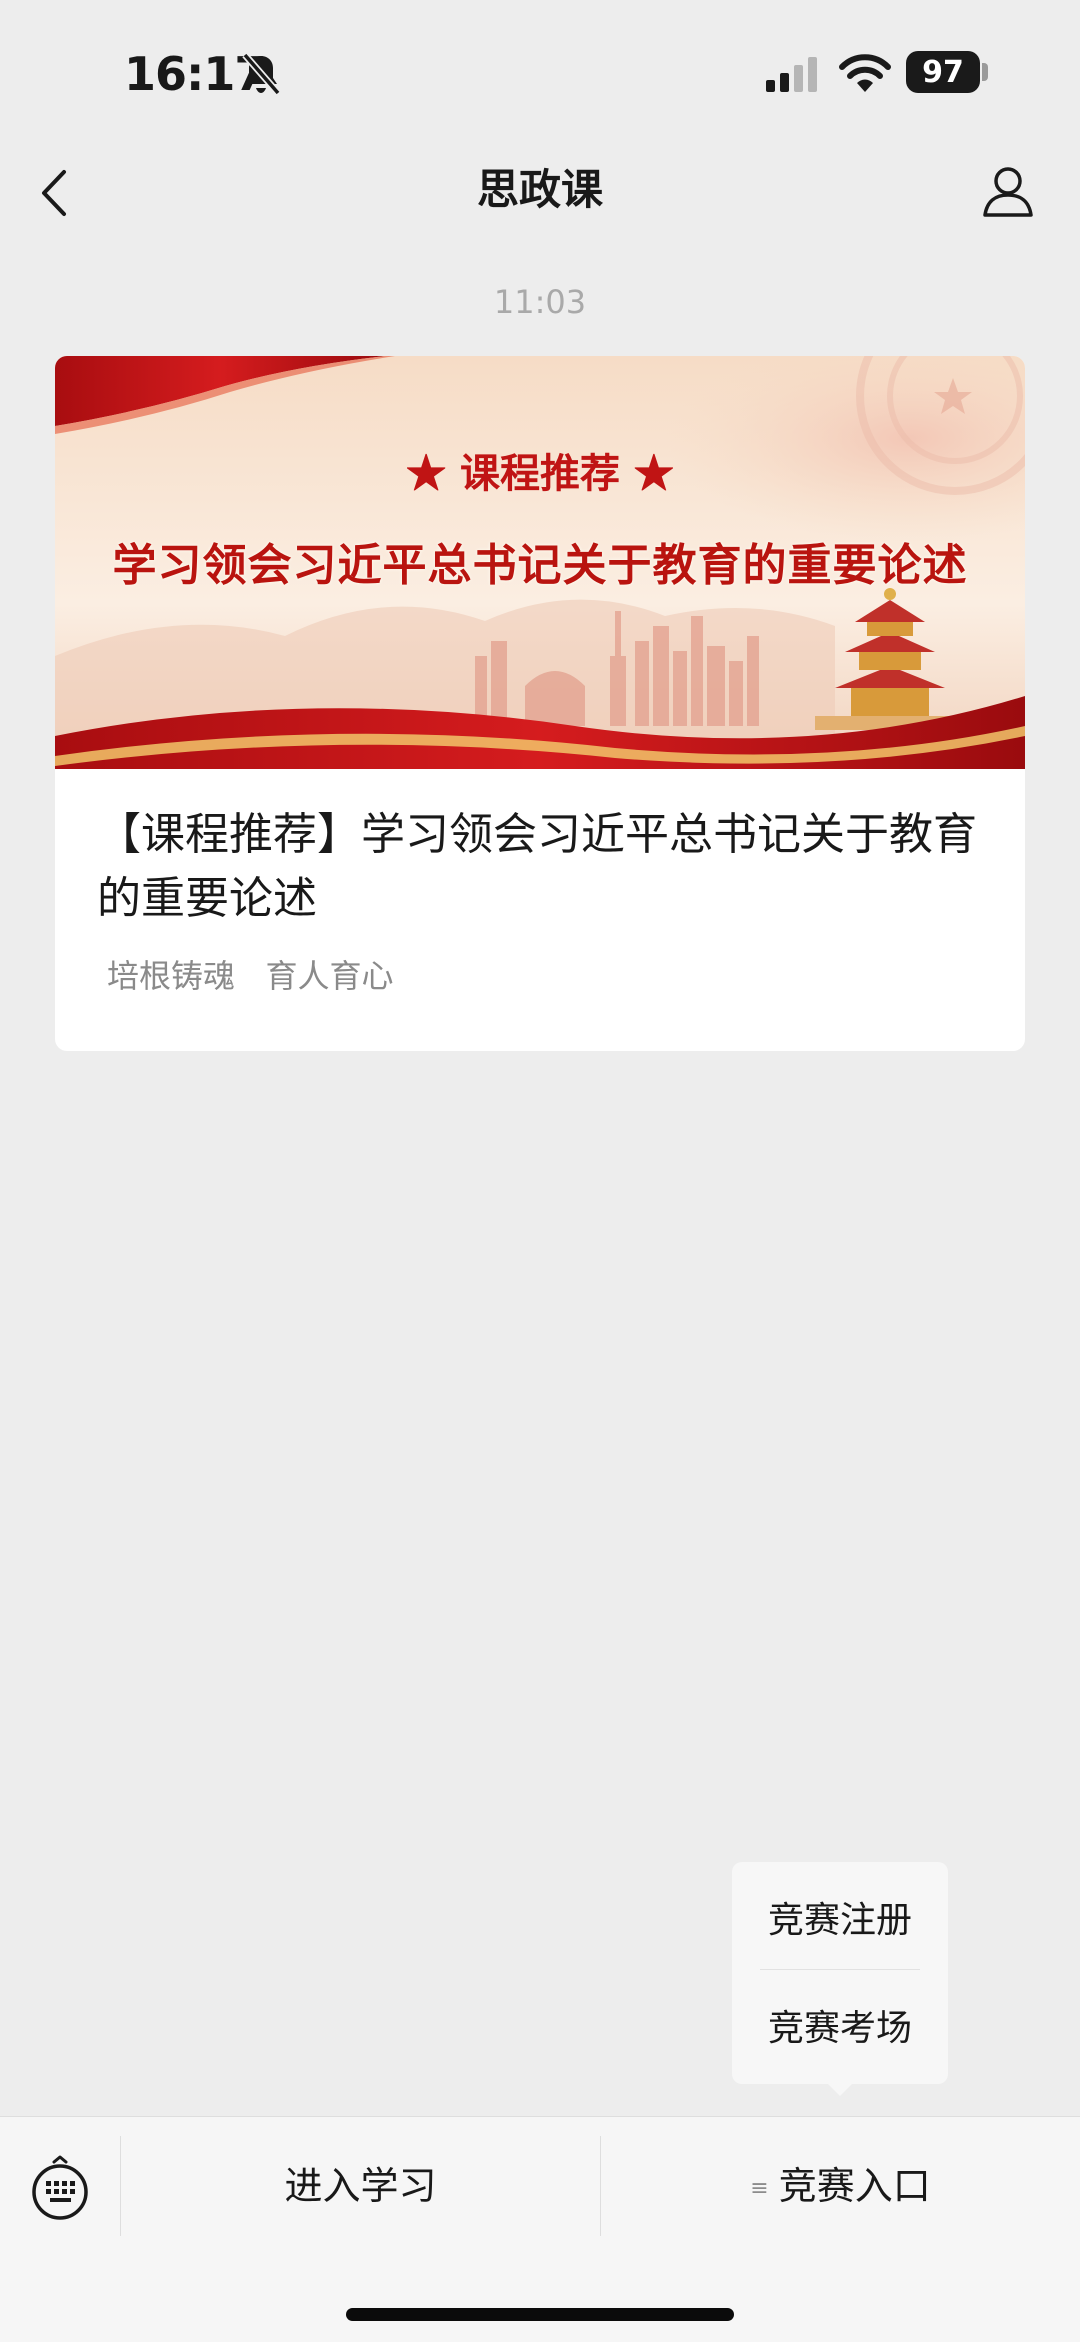 The height and width of the screenshot is (2342, 1080). What do you see at coordinates (759, 2188) in the screenshot?
I see `submenu-lines-icon: ≡` at bounding box center [759, 2188].